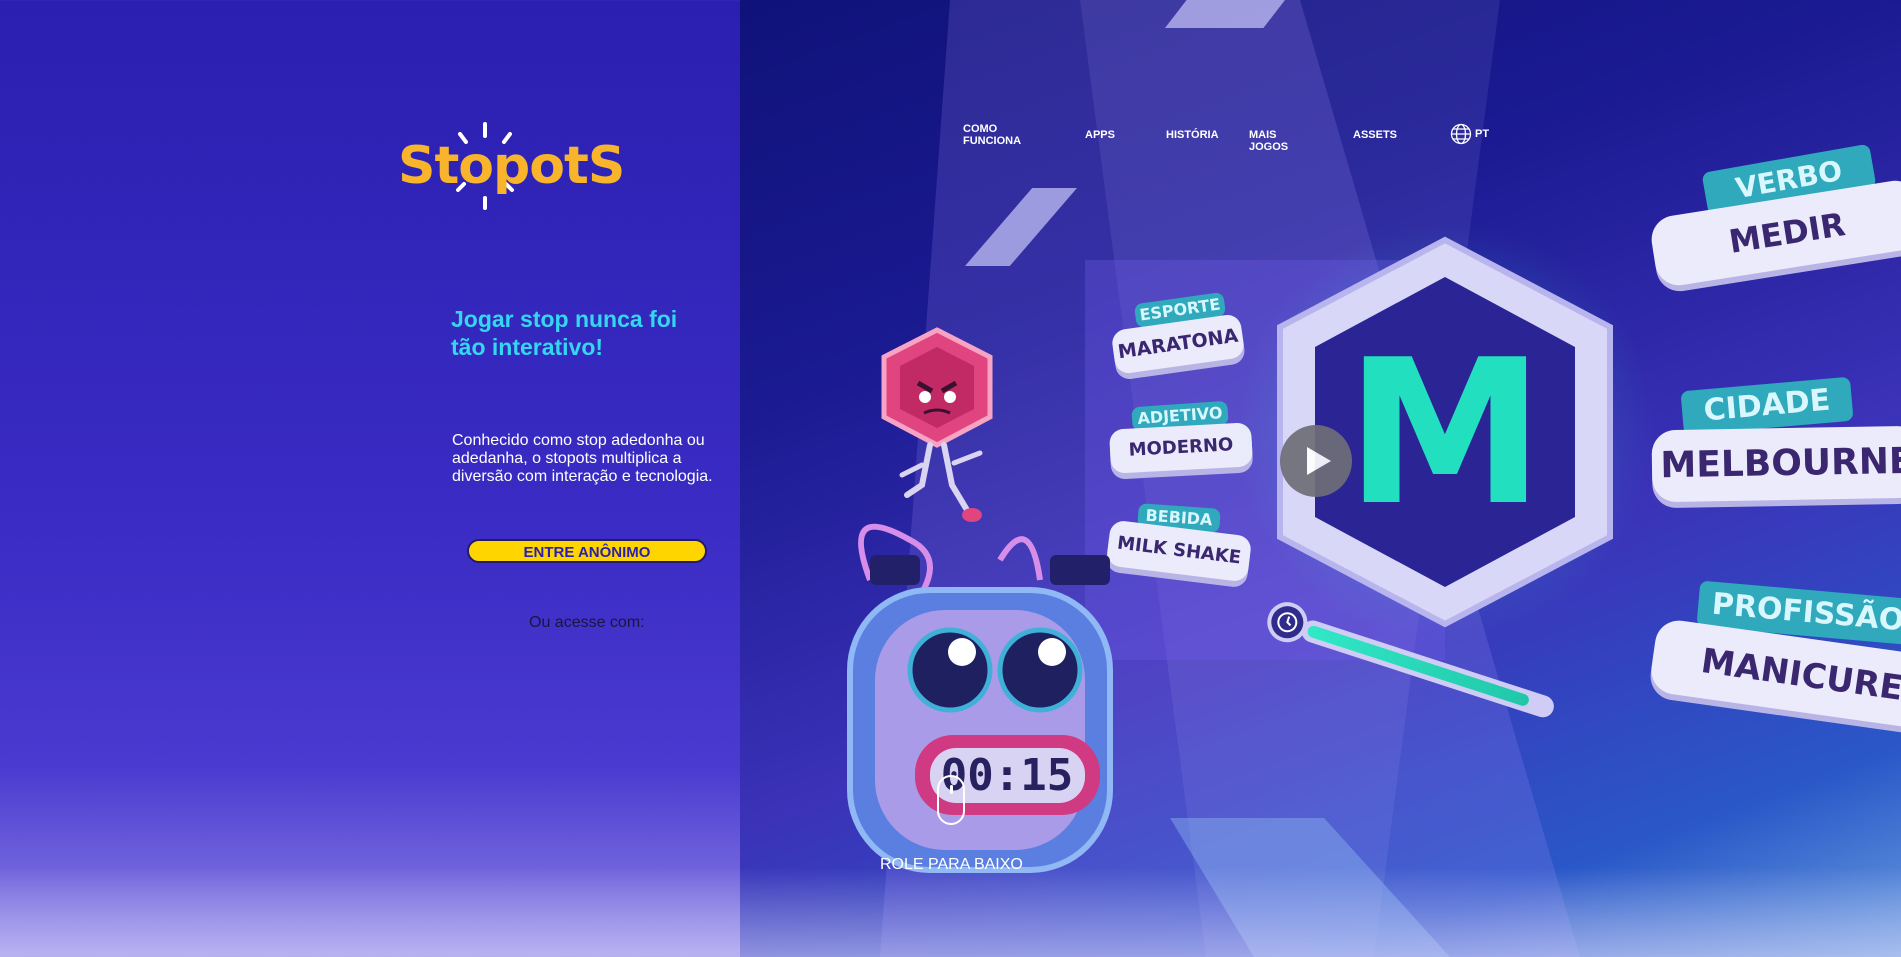 The image size is (1901, 957). What do you see at coordinates (1319, 461) in the screenshot?
I see `play-icon` at bounding box center [1319, 461].